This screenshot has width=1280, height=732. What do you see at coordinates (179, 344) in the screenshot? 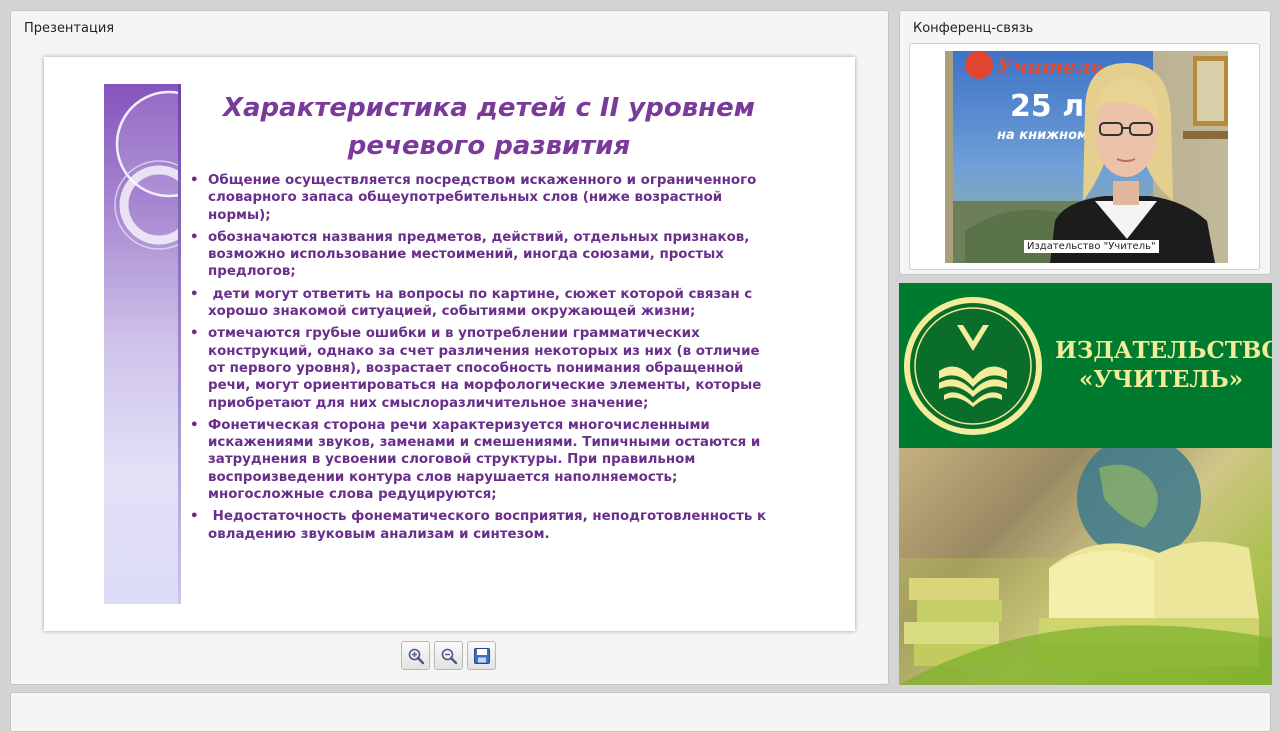
I see `slide-stripe-edge` at bounding box center [179, 344].